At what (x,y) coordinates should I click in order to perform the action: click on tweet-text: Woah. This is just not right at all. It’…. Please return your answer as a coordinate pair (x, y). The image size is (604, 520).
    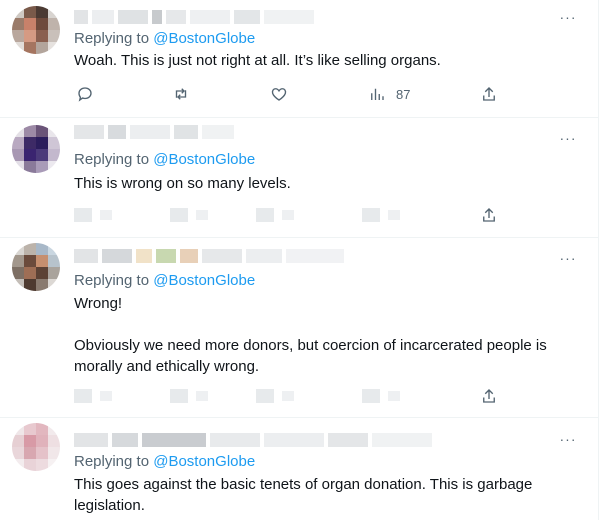
    Looking at the image, I should click on (324, 60).